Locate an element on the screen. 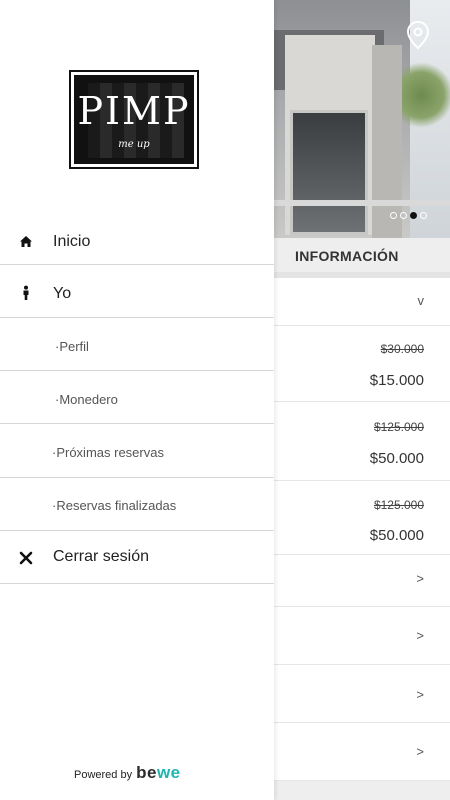 This screenshot has height=800, width=450. logo-wordmark: PIMP is located at coordinates (134, 111).